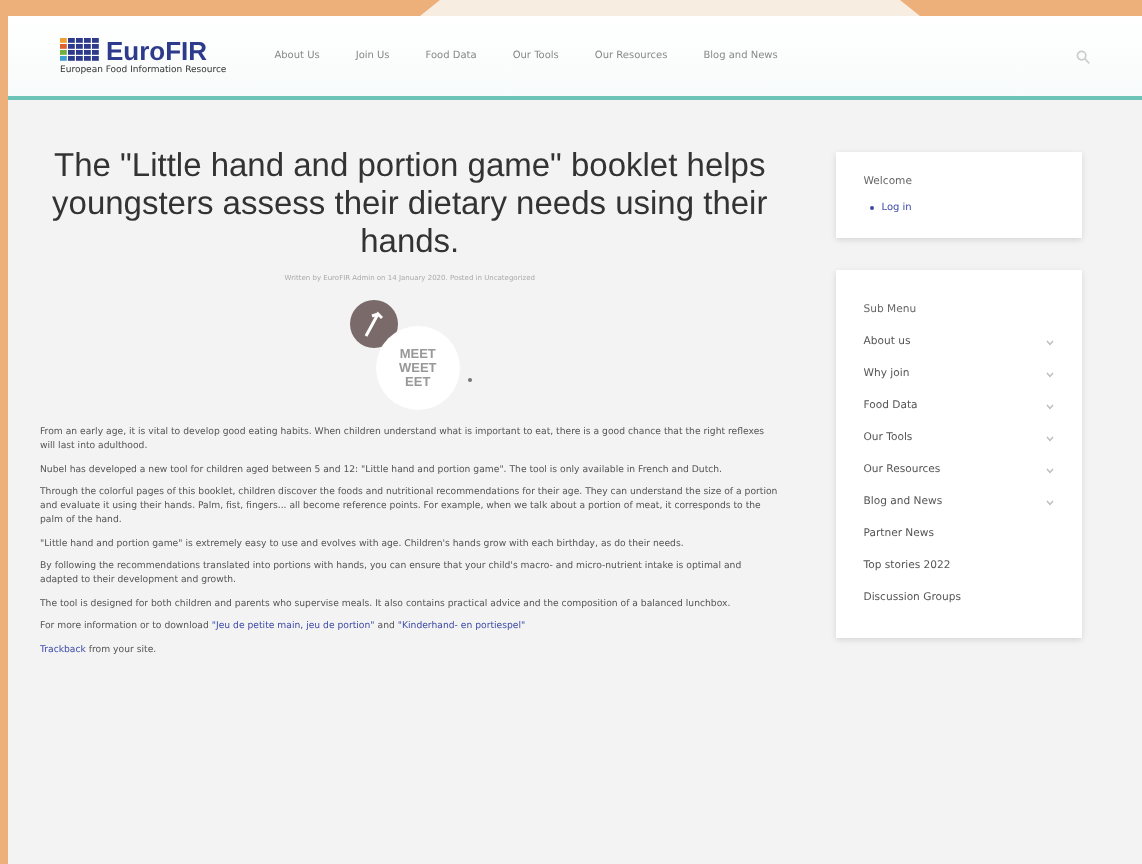 The image size is (1142, 864). Describe the element at coordinates (80, 50) in the screenshot. I see `logo-bars-icon` at that location.